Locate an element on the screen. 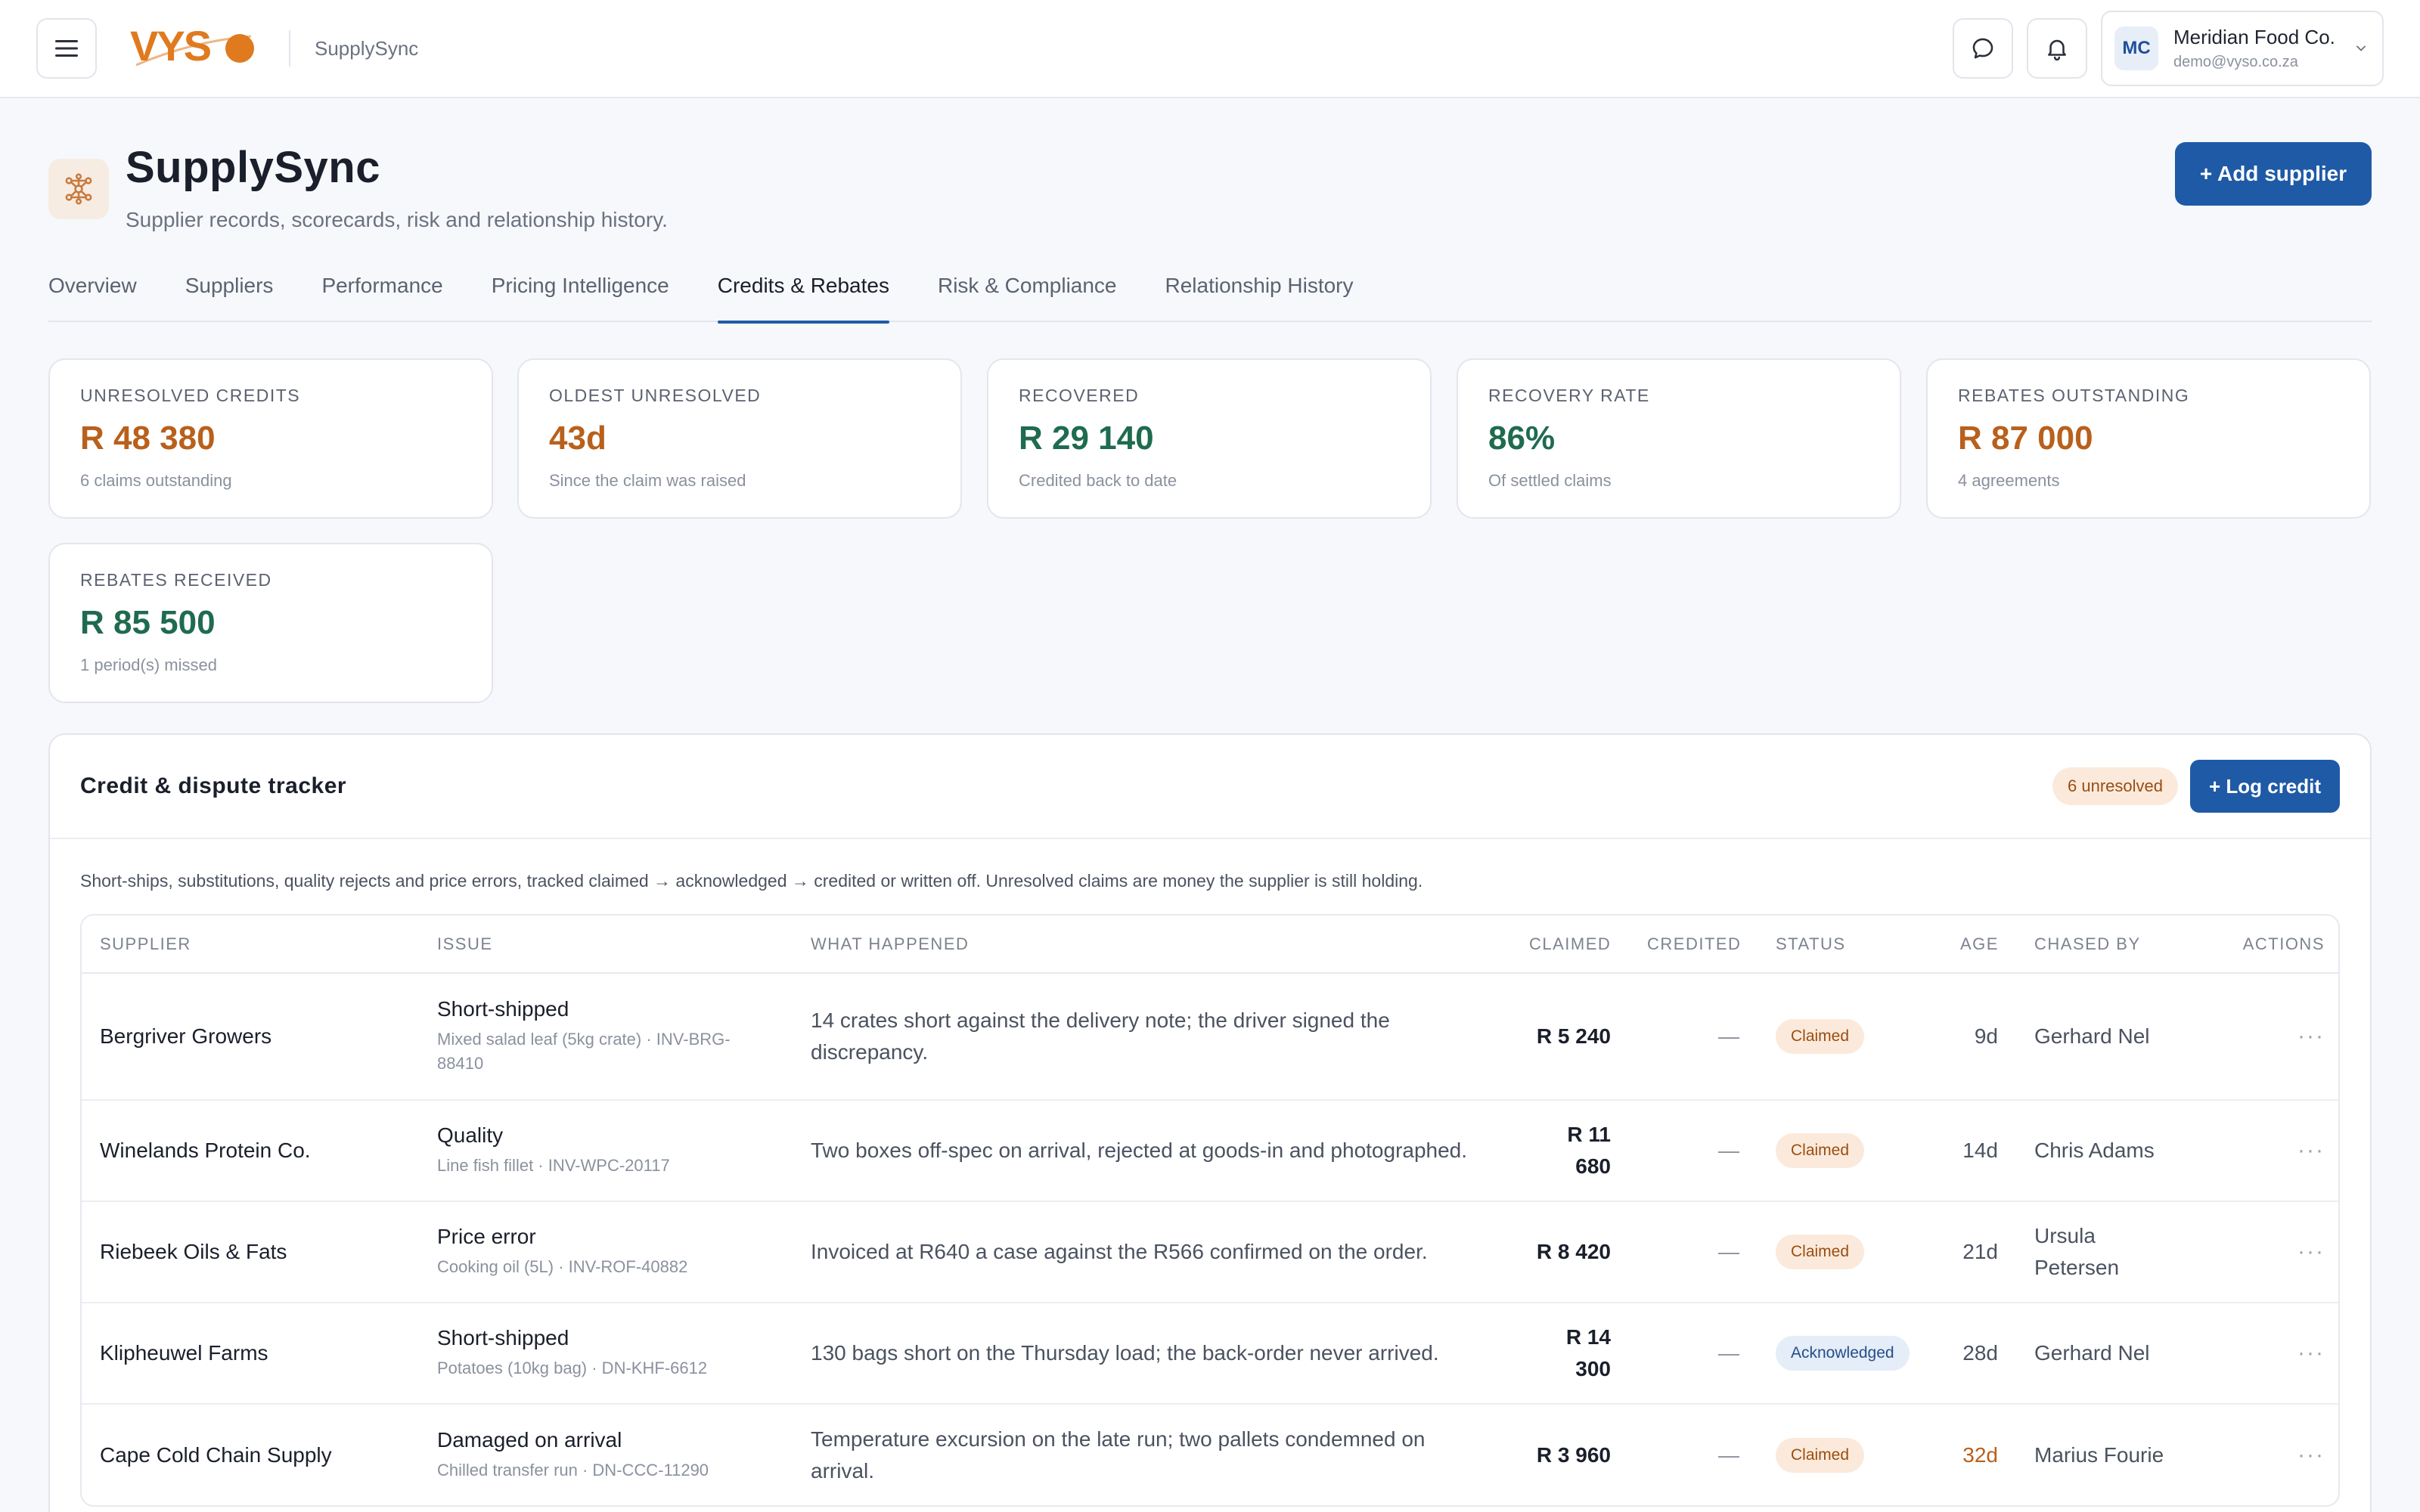 The height and width of the screenshot is (1512, 2420). age: 32d is located at coordinates (1980, 1455).